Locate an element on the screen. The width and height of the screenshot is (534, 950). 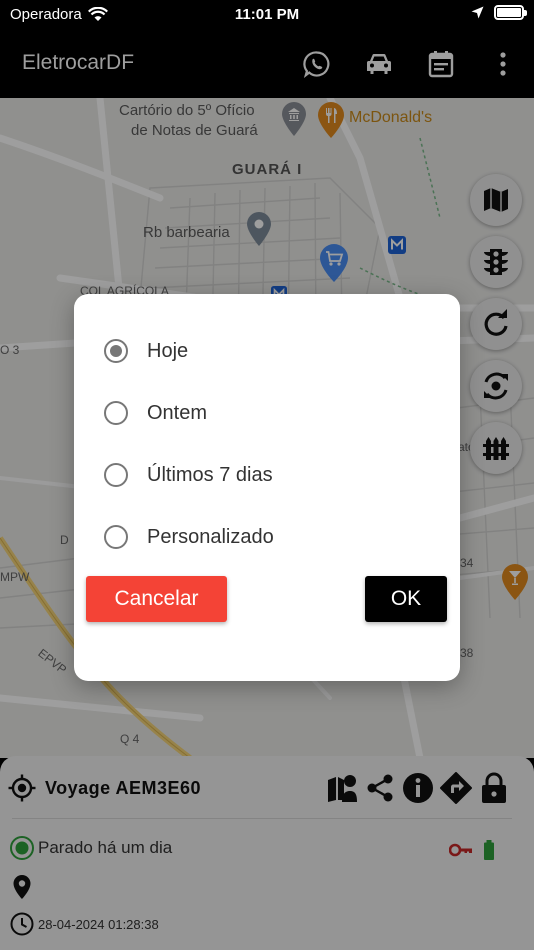
whatsapp-button is located at coordinates (317, 64).